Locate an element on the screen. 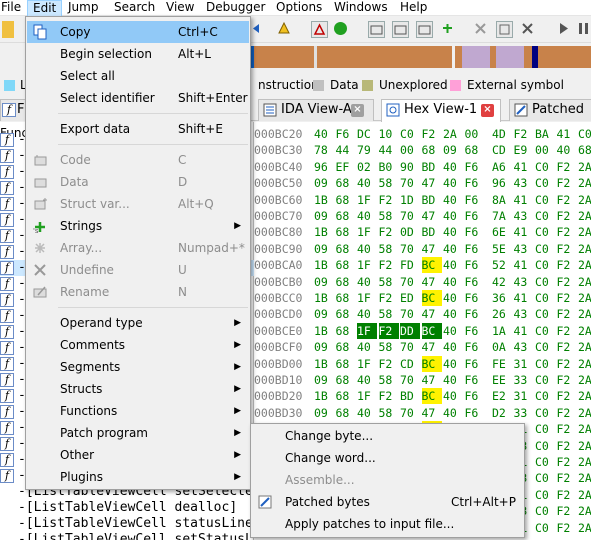 The width and height of the screenshot is (591, 540). hex-byte: 02 is located at coordinates (367, 167).